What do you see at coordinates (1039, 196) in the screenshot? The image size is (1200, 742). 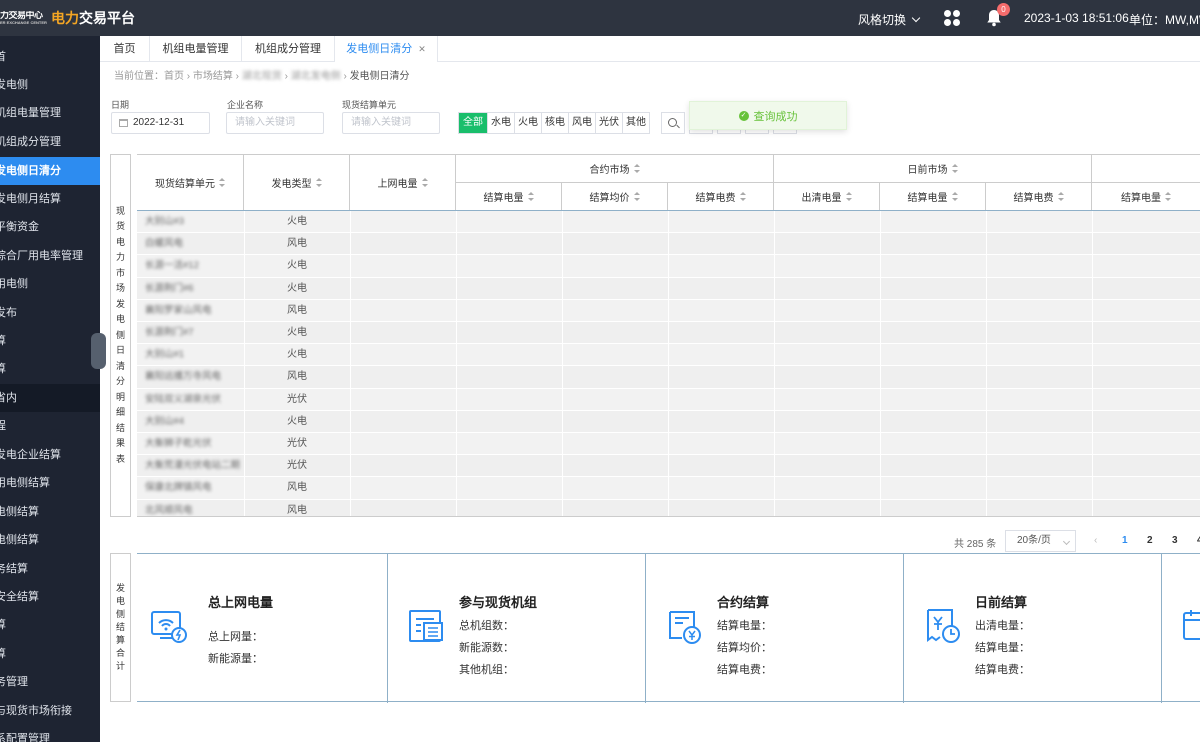 I see `col-header-dayahead-fee: 结算电费` at bounding box center [1039, 196].